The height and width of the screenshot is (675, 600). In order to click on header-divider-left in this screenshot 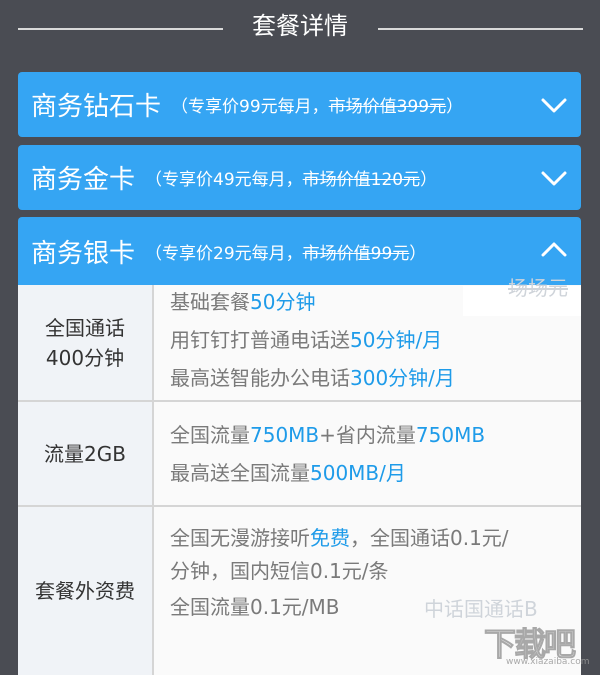, I will do `click(120, 29)`.